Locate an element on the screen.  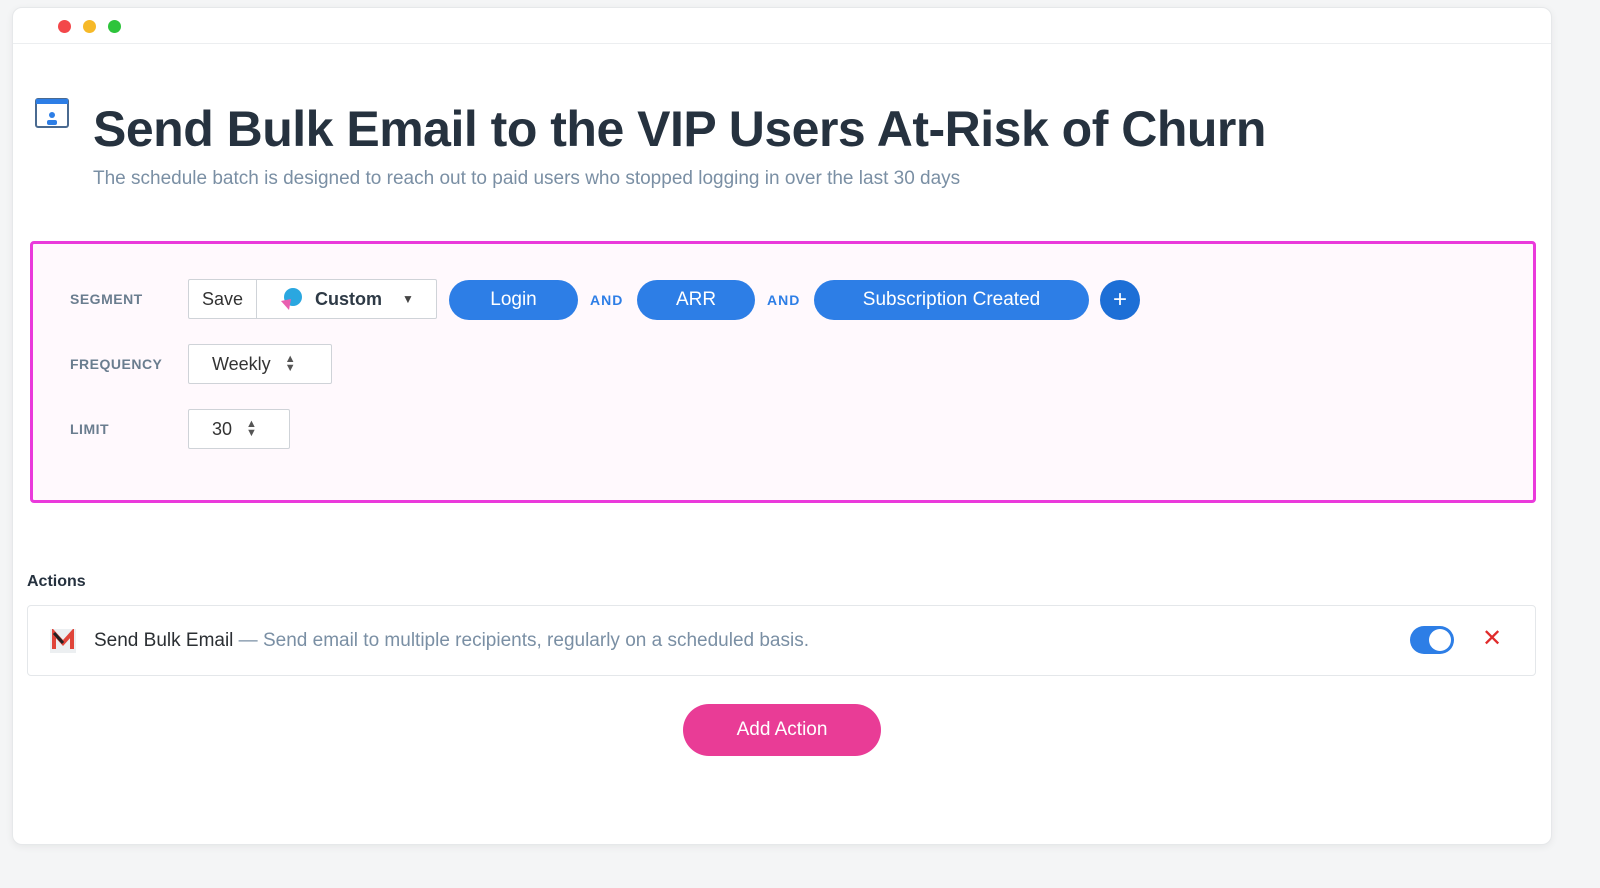
title-bar is located at coordinates (782, 26).